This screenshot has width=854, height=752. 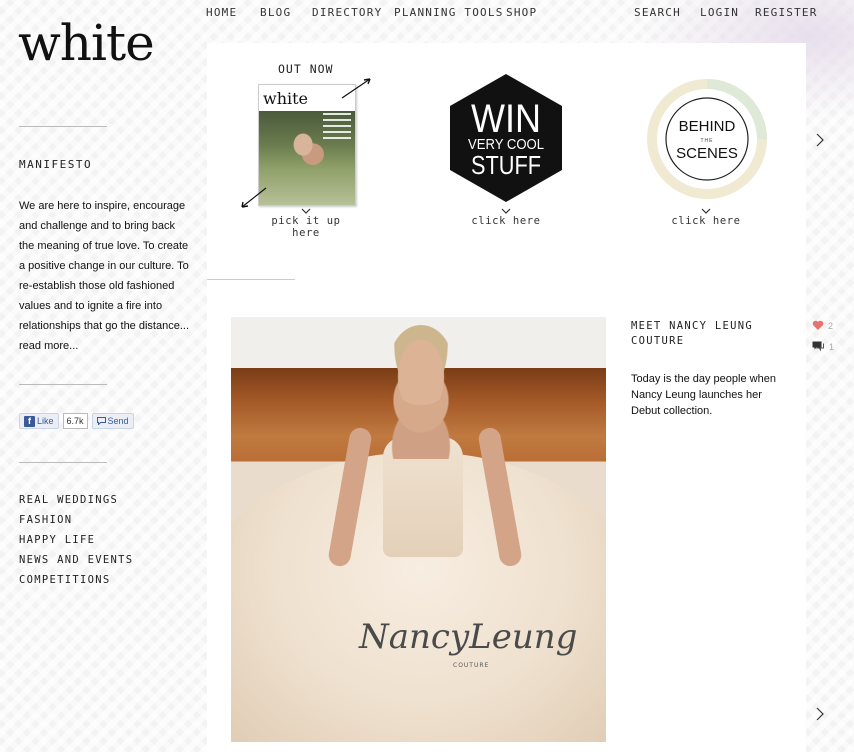 I want to click on behind-promo-link: click here, so click(x=706, y=217).